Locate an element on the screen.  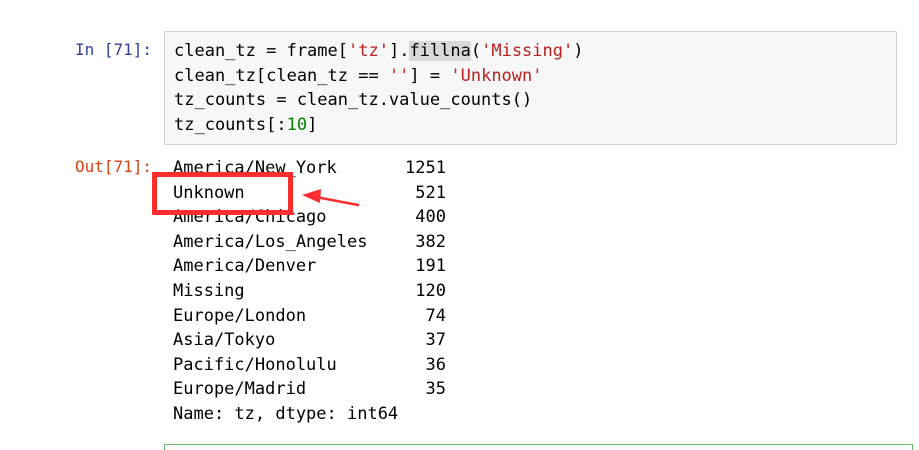
tz-name: Asia/Tokyo is located at coordinates (224, 340).